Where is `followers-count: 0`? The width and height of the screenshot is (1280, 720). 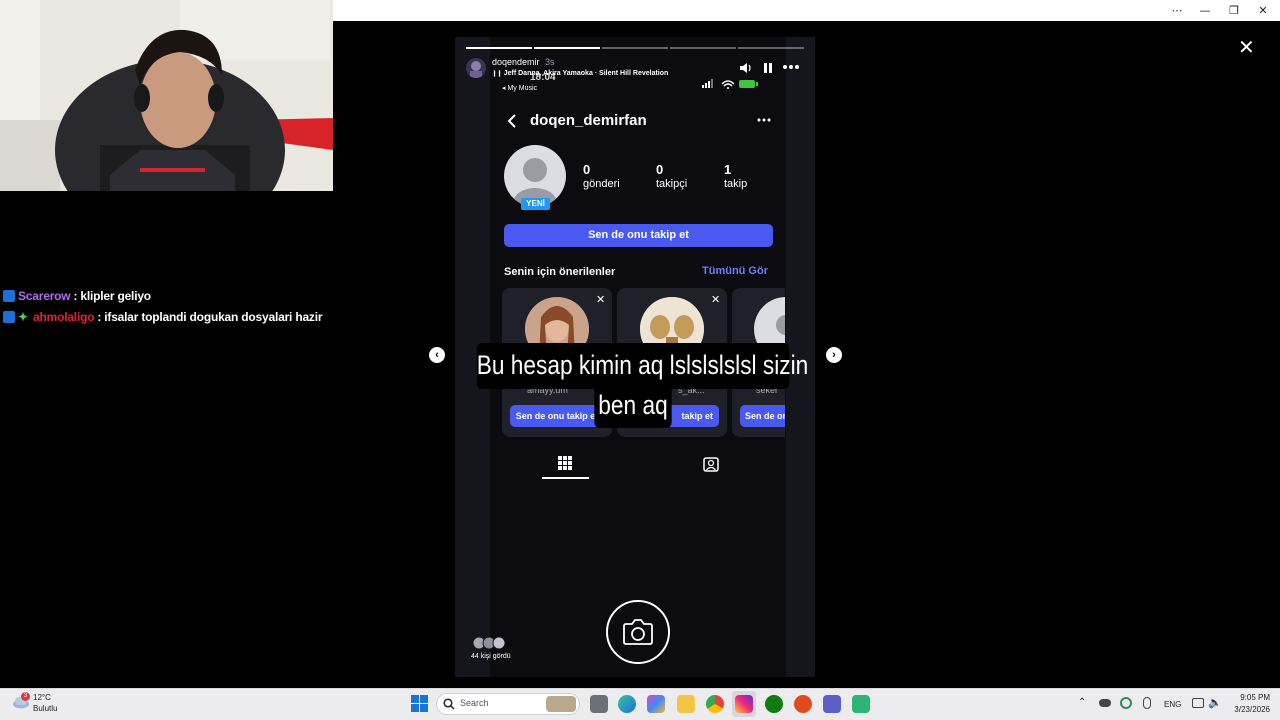
followers-count: 0 is located at coordinates (660, 169).